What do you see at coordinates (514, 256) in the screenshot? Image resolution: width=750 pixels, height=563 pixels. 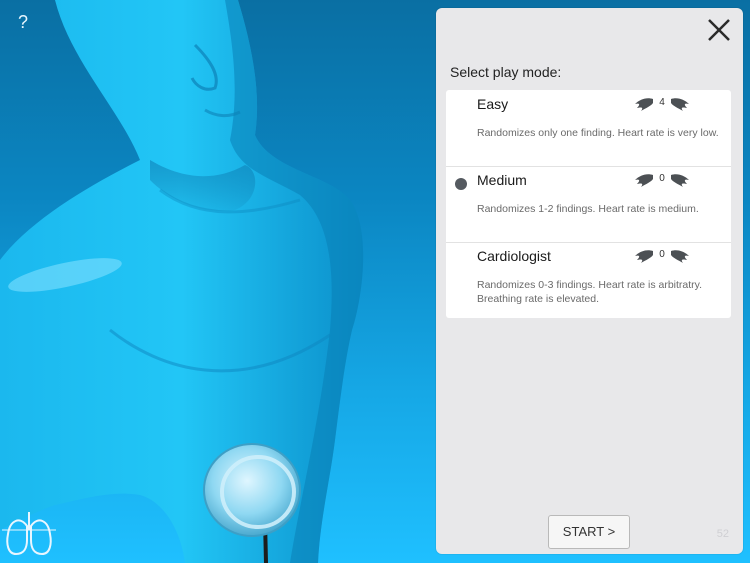 I see `mode-name: Cardiologist` at bounding box center [514, 256].